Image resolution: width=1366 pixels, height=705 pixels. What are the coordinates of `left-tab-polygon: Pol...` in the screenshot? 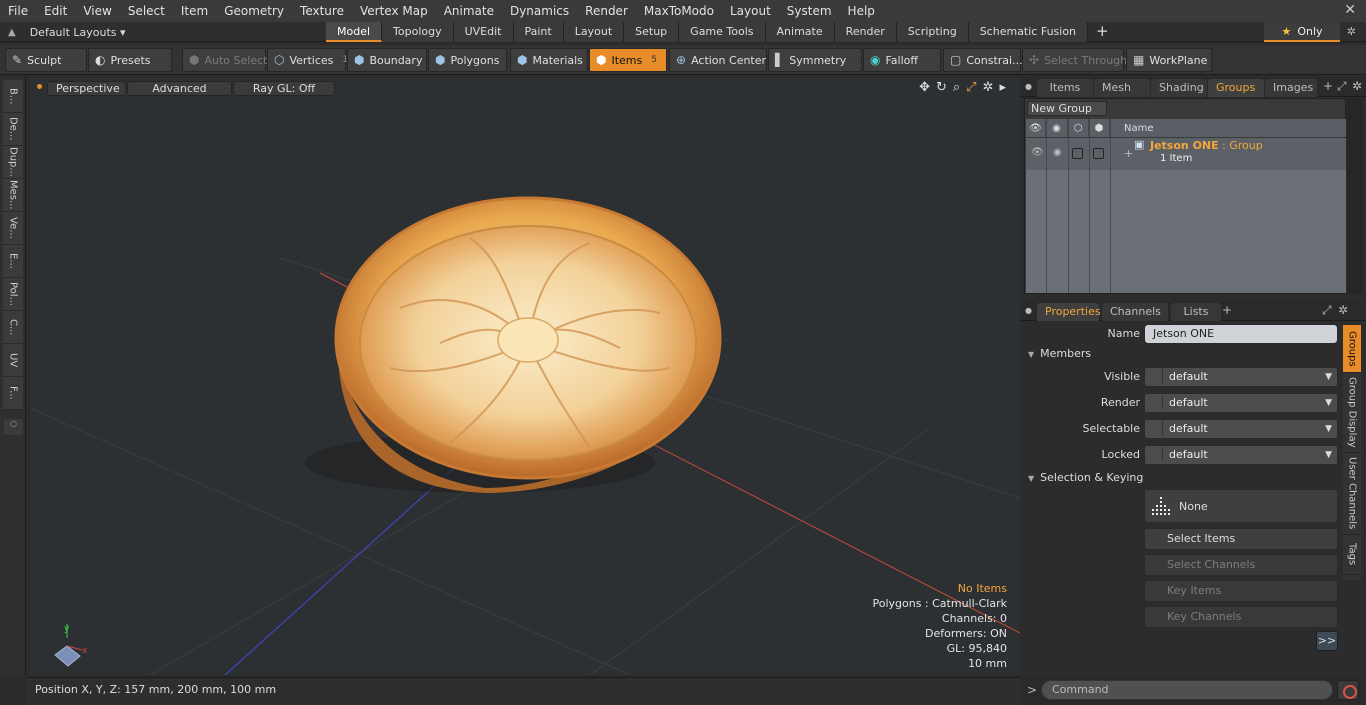 It's located at (13, 294).